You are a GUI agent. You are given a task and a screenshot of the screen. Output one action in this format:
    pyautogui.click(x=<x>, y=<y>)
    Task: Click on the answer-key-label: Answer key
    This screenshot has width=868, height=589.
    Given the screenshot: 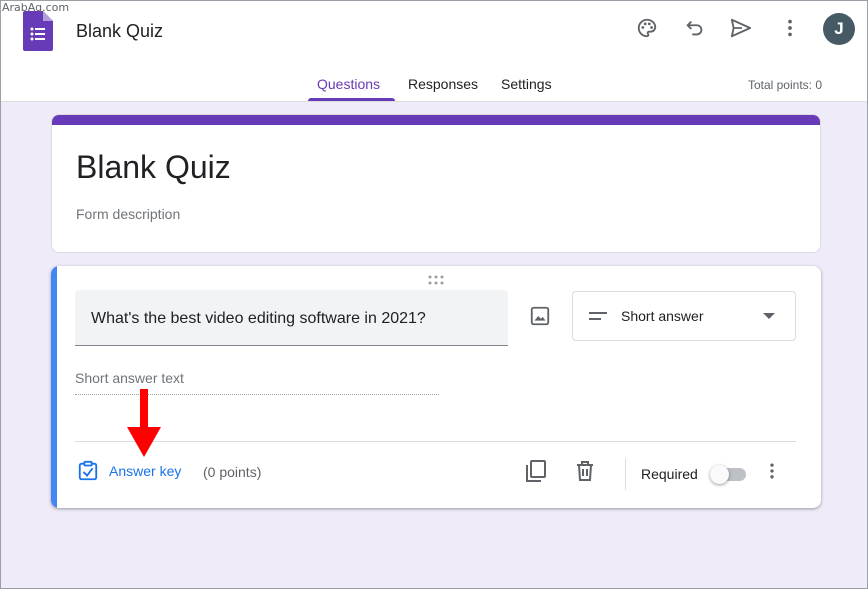 What is the action you would take?
    pyautogui.click(x=145, y=471)
    